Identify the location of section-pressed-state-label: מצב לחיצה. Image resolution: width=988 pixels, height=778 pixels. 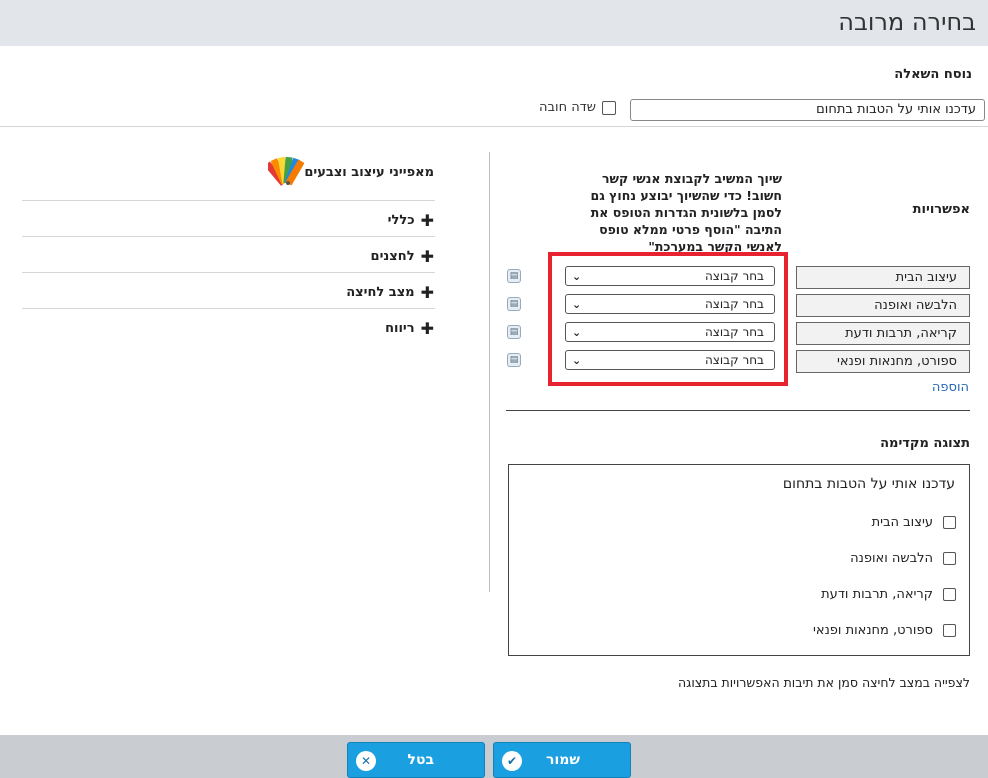
(380, 292).